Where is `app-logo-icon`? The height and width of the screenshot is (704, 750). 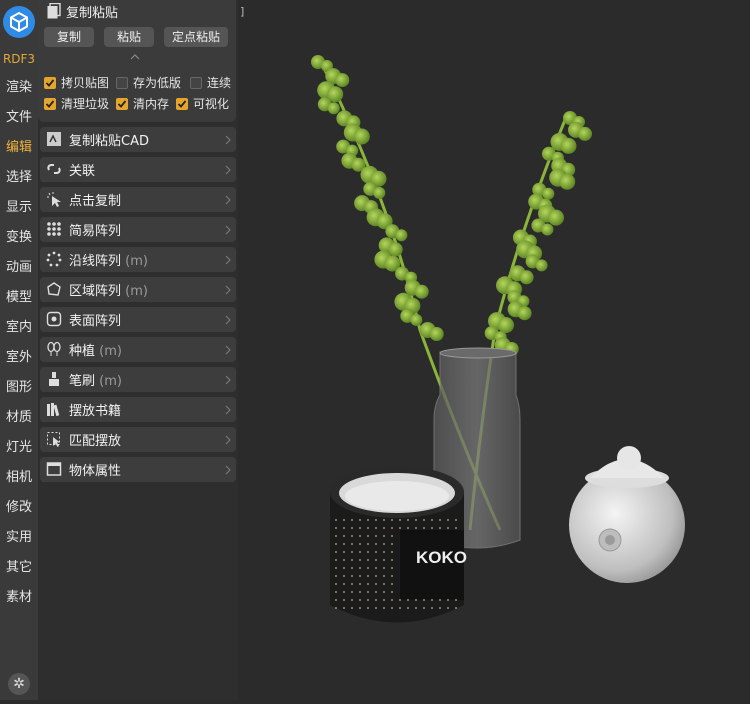 app-logo-icon is located at coordinates (19, 22).